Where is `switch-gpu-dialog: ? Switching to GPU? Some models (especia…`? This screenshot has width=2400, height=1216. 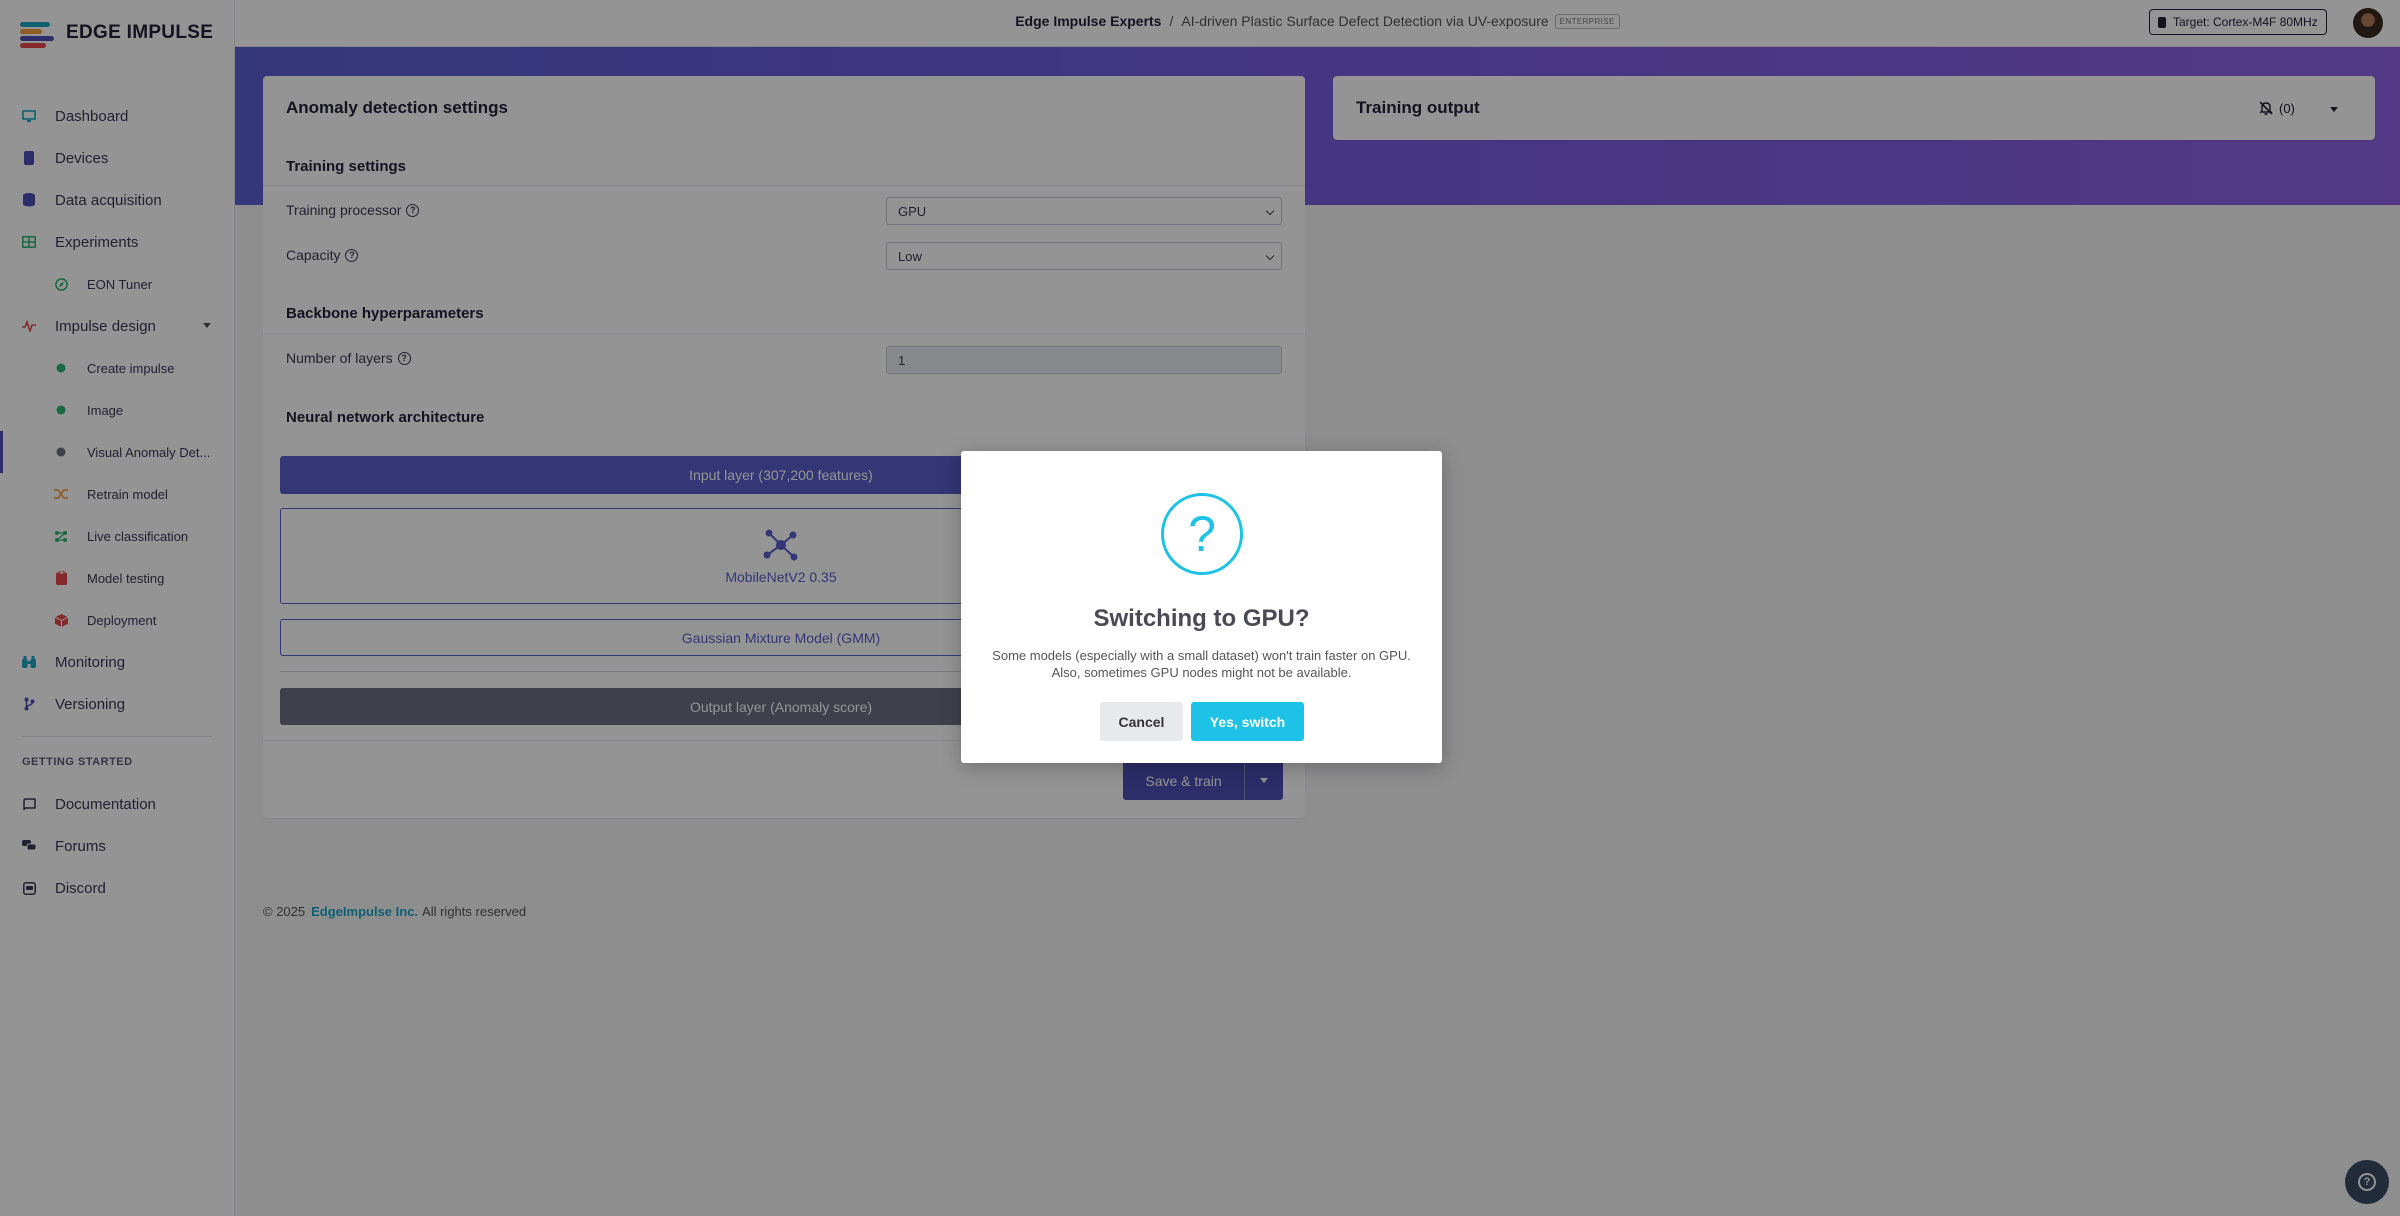 switch-gpu-dialog: ? Switching to GPU? Some models (especia… is located at coordinates (1201, 607).